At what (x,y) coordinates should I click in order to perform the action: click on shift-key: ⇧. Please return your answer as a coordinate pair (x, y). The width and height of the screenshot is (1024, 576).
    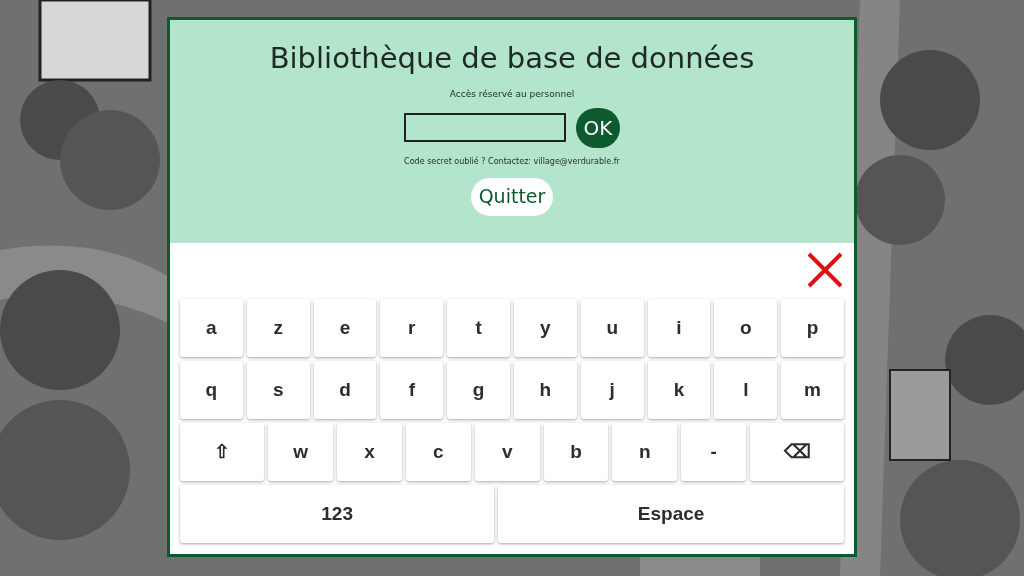
    Looking at the image, I should click on (222, 452).